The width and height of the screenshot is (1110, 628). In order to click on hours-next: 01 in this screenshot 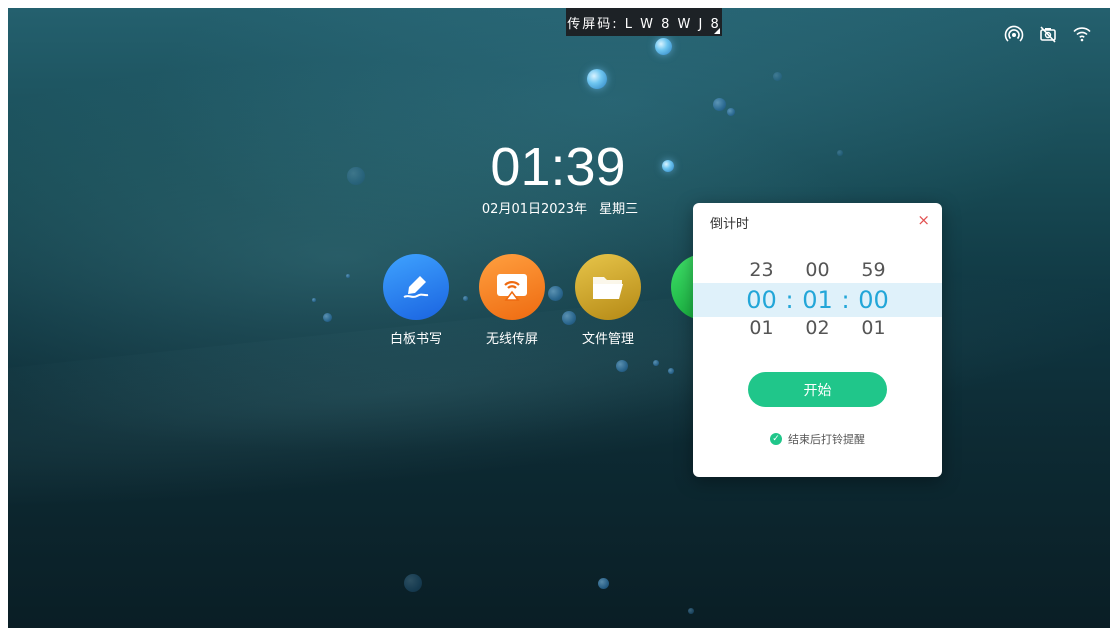, I will do `click(762, 328)`.